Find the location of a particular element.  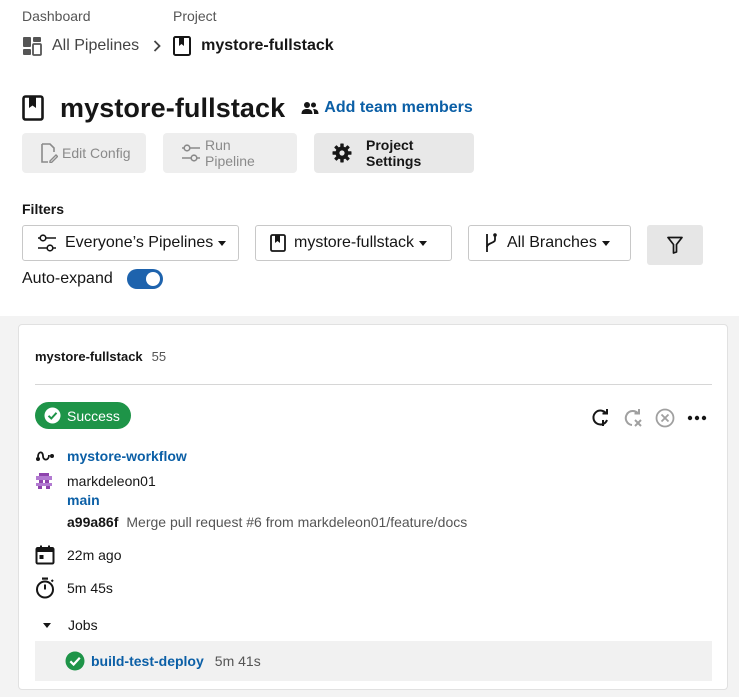

run-pipeline-button: Run Pipeline is located at coordinates (230, 153).